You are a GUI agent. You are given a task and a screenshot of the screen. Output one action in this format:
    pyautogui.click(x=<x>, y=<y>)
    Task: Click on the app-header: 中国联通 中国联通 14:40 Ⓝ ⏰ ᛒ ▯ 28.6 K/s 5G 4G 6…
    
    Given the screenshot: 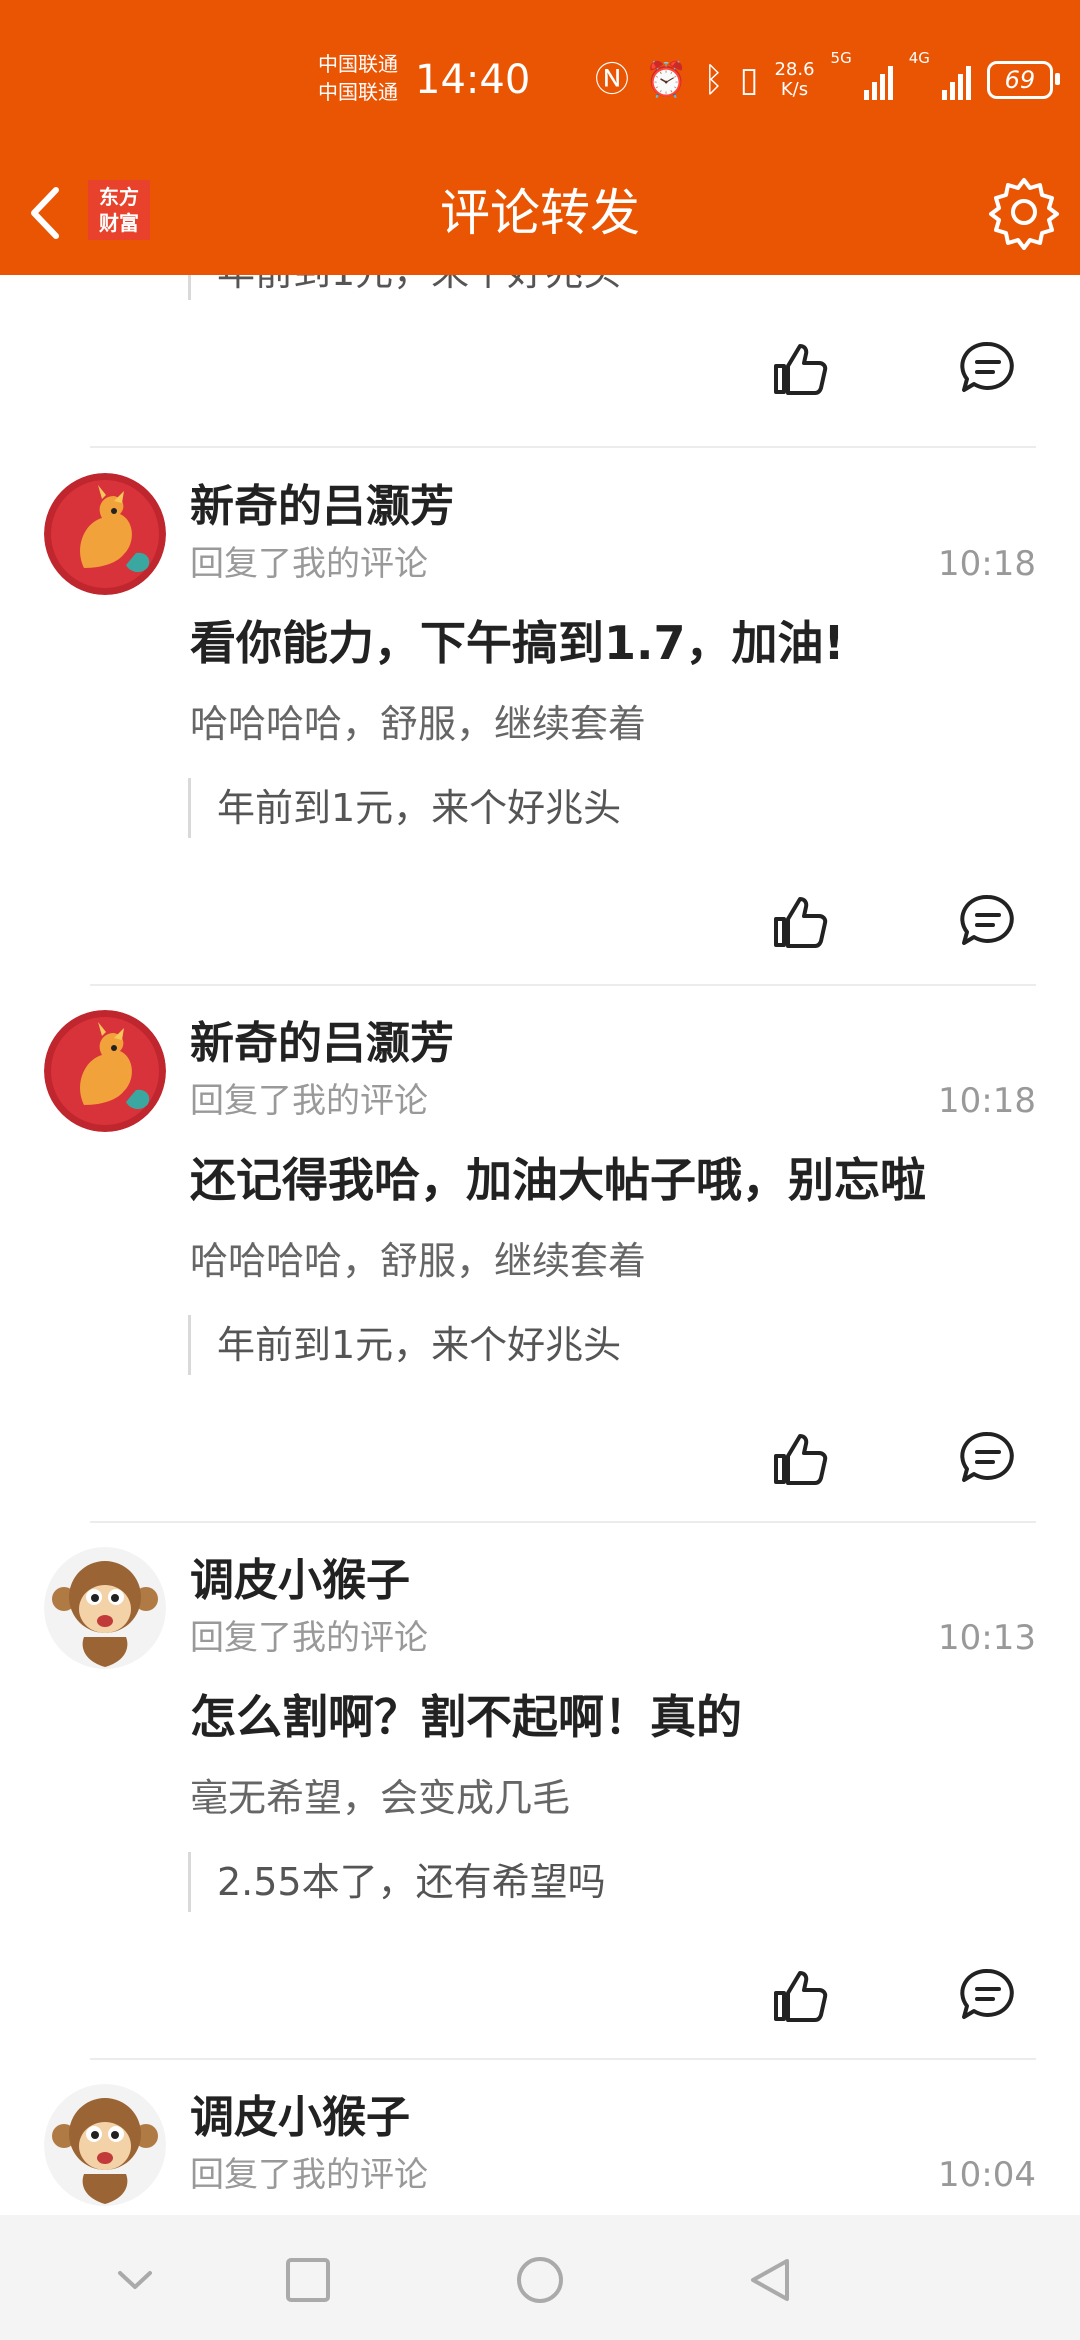 What is the action you would take?
    pyautogui.click(x=540, y=137)
    